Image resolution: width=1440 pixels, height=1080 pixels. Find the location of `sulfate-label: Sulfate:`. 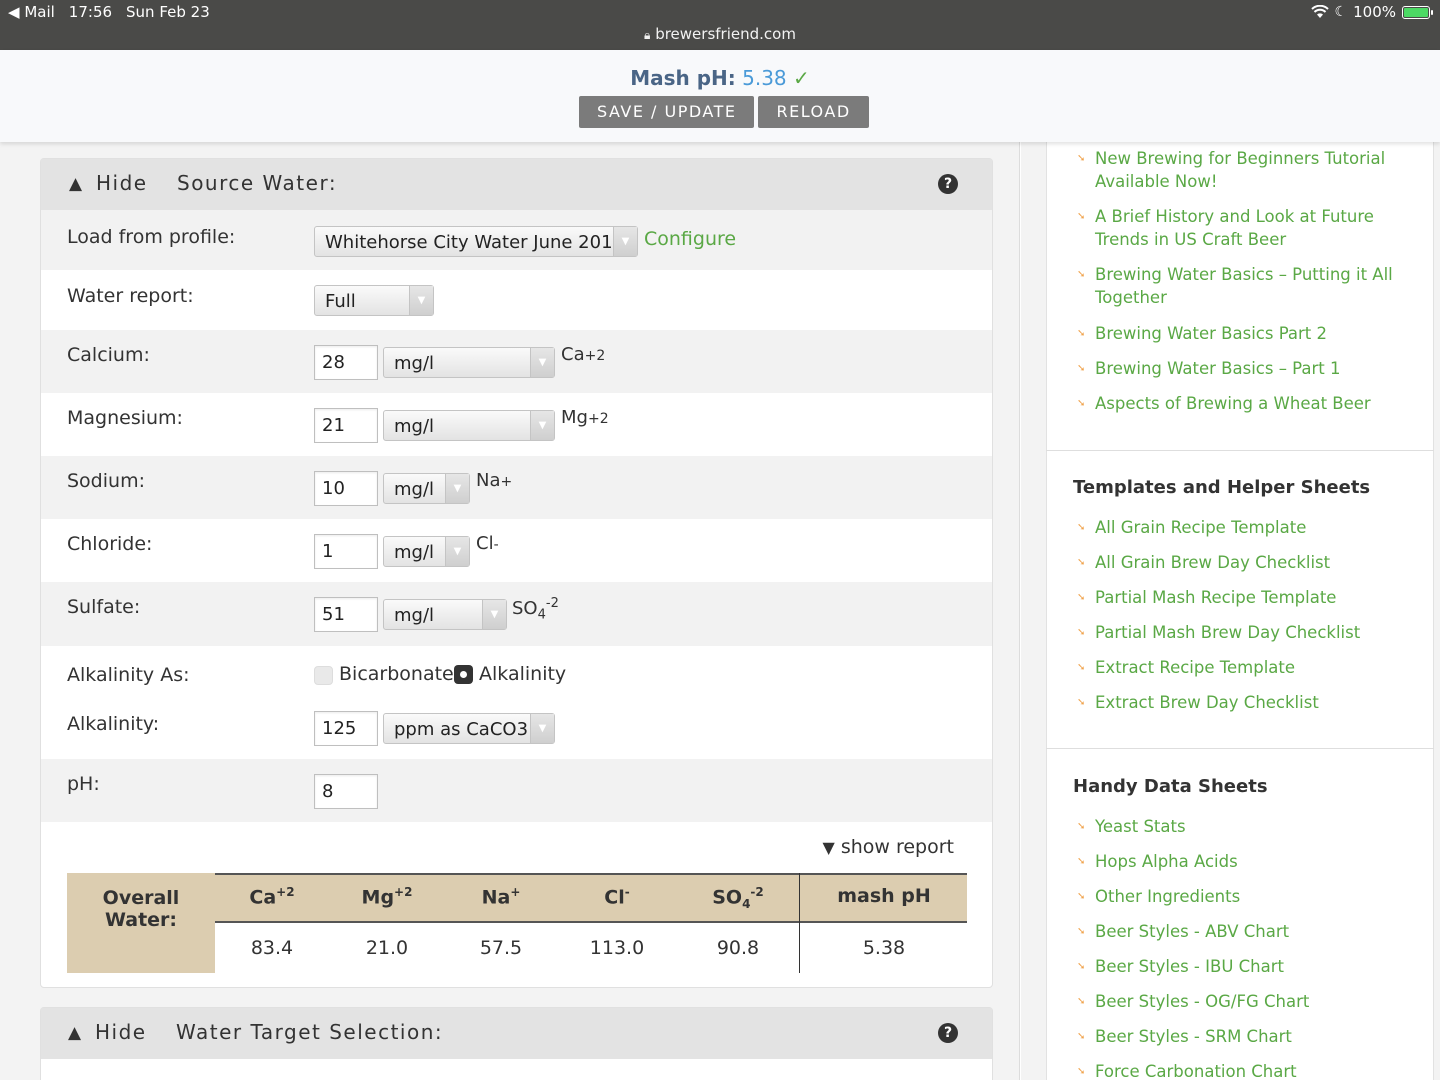

sulfate-label: Sulfate: is located at coordinates (104, 607).